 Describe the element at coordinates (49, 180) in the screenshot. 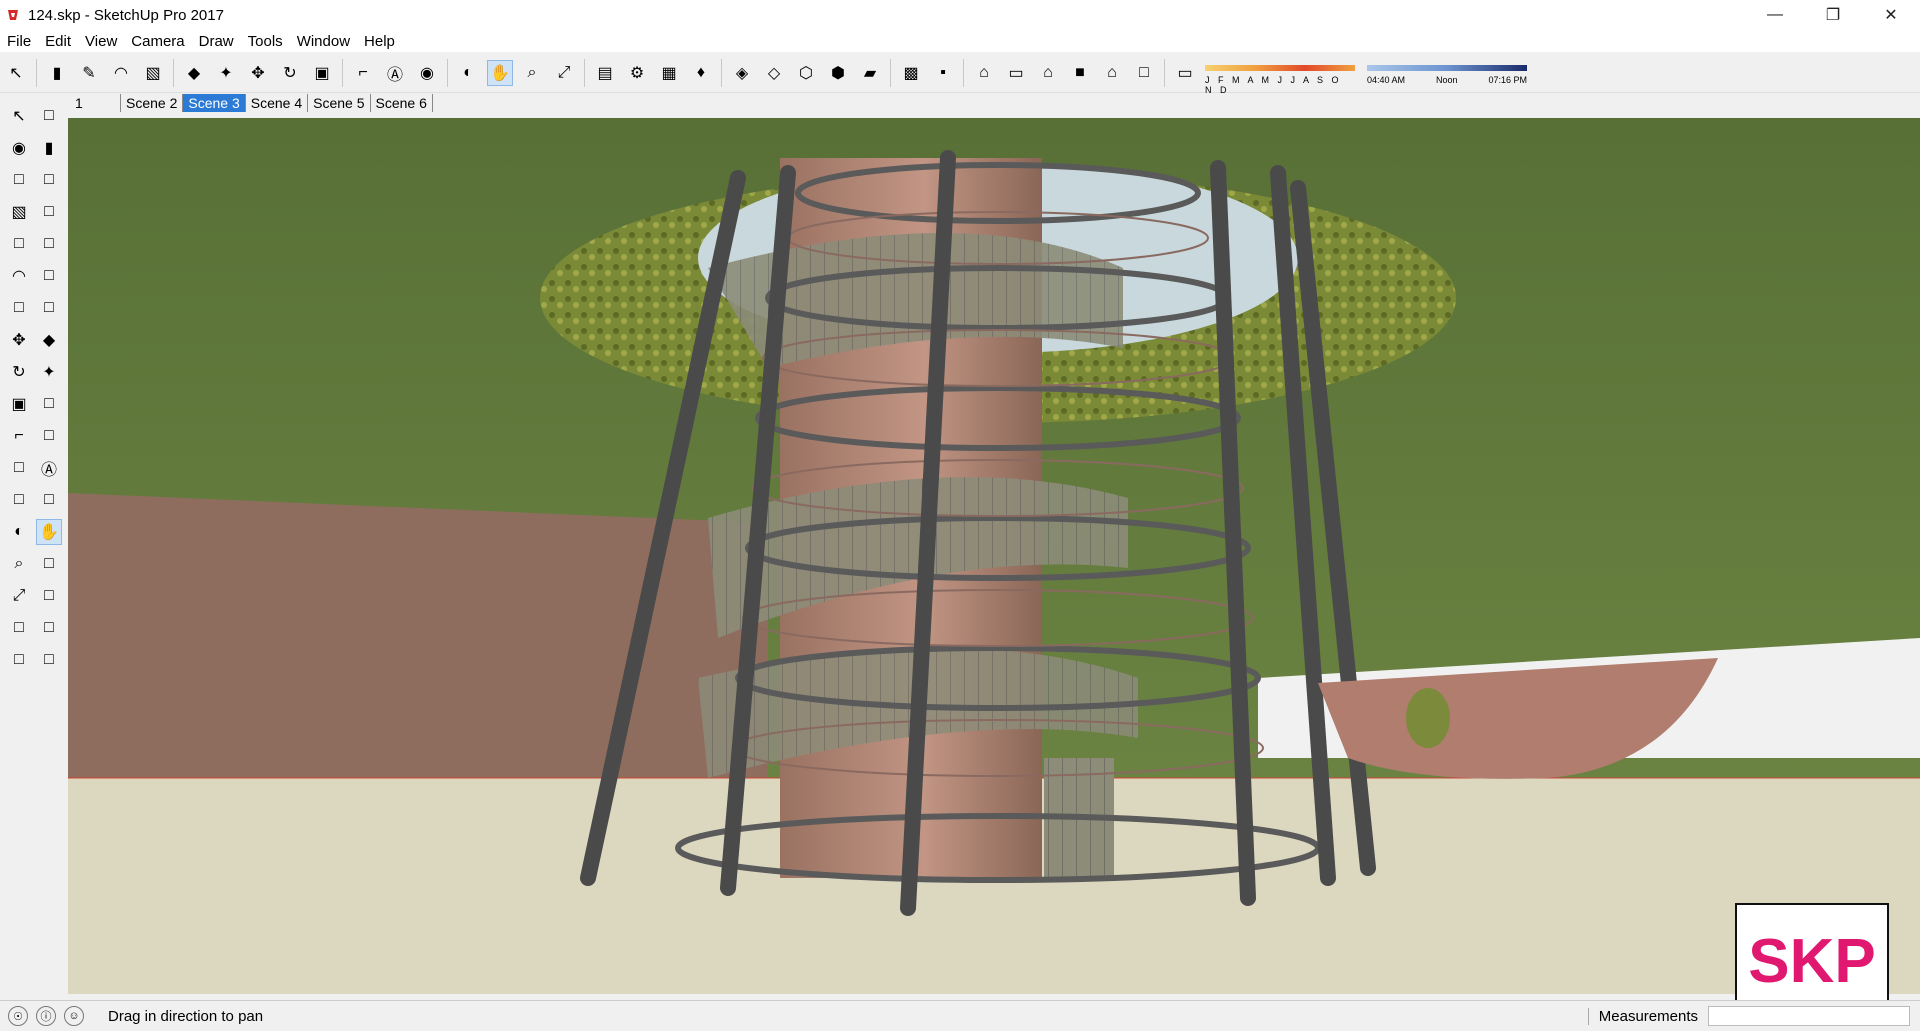

I see `freehand-icon: □` at that location.